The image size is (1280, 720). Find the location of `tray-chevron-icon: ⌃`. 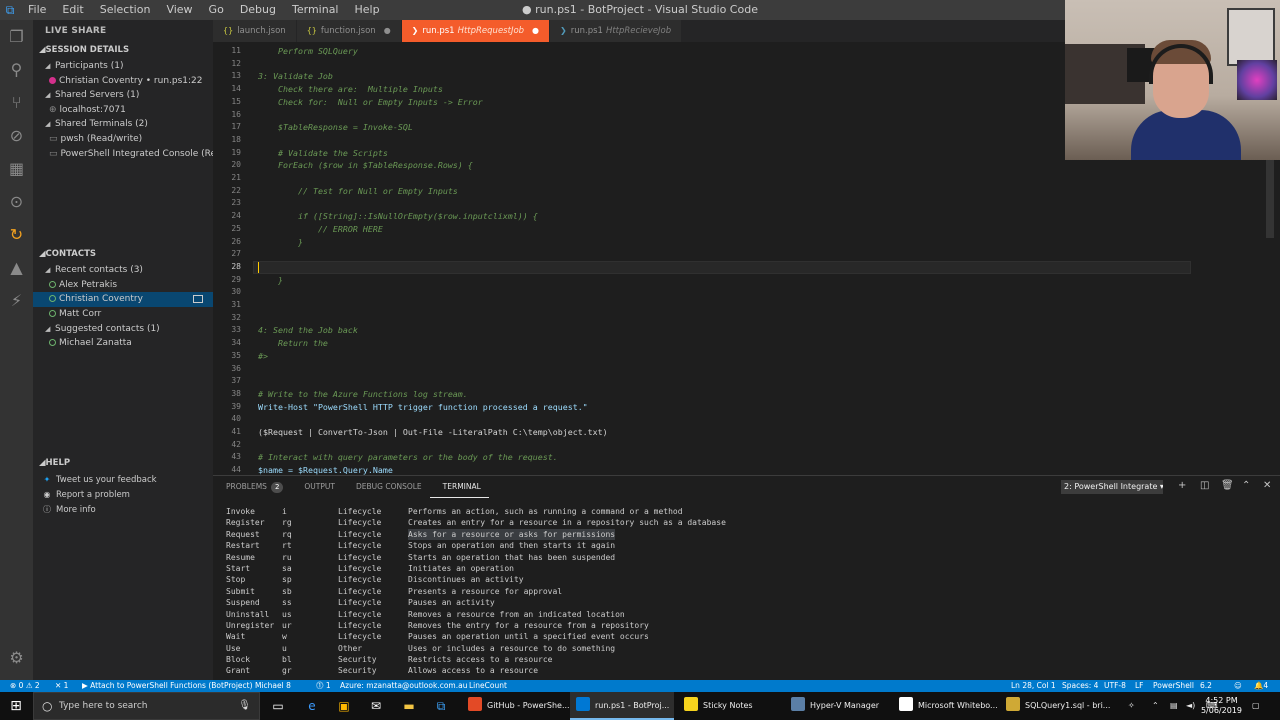

tray-chevron-icon: ⌃ is located at coordinates (1155, 706).